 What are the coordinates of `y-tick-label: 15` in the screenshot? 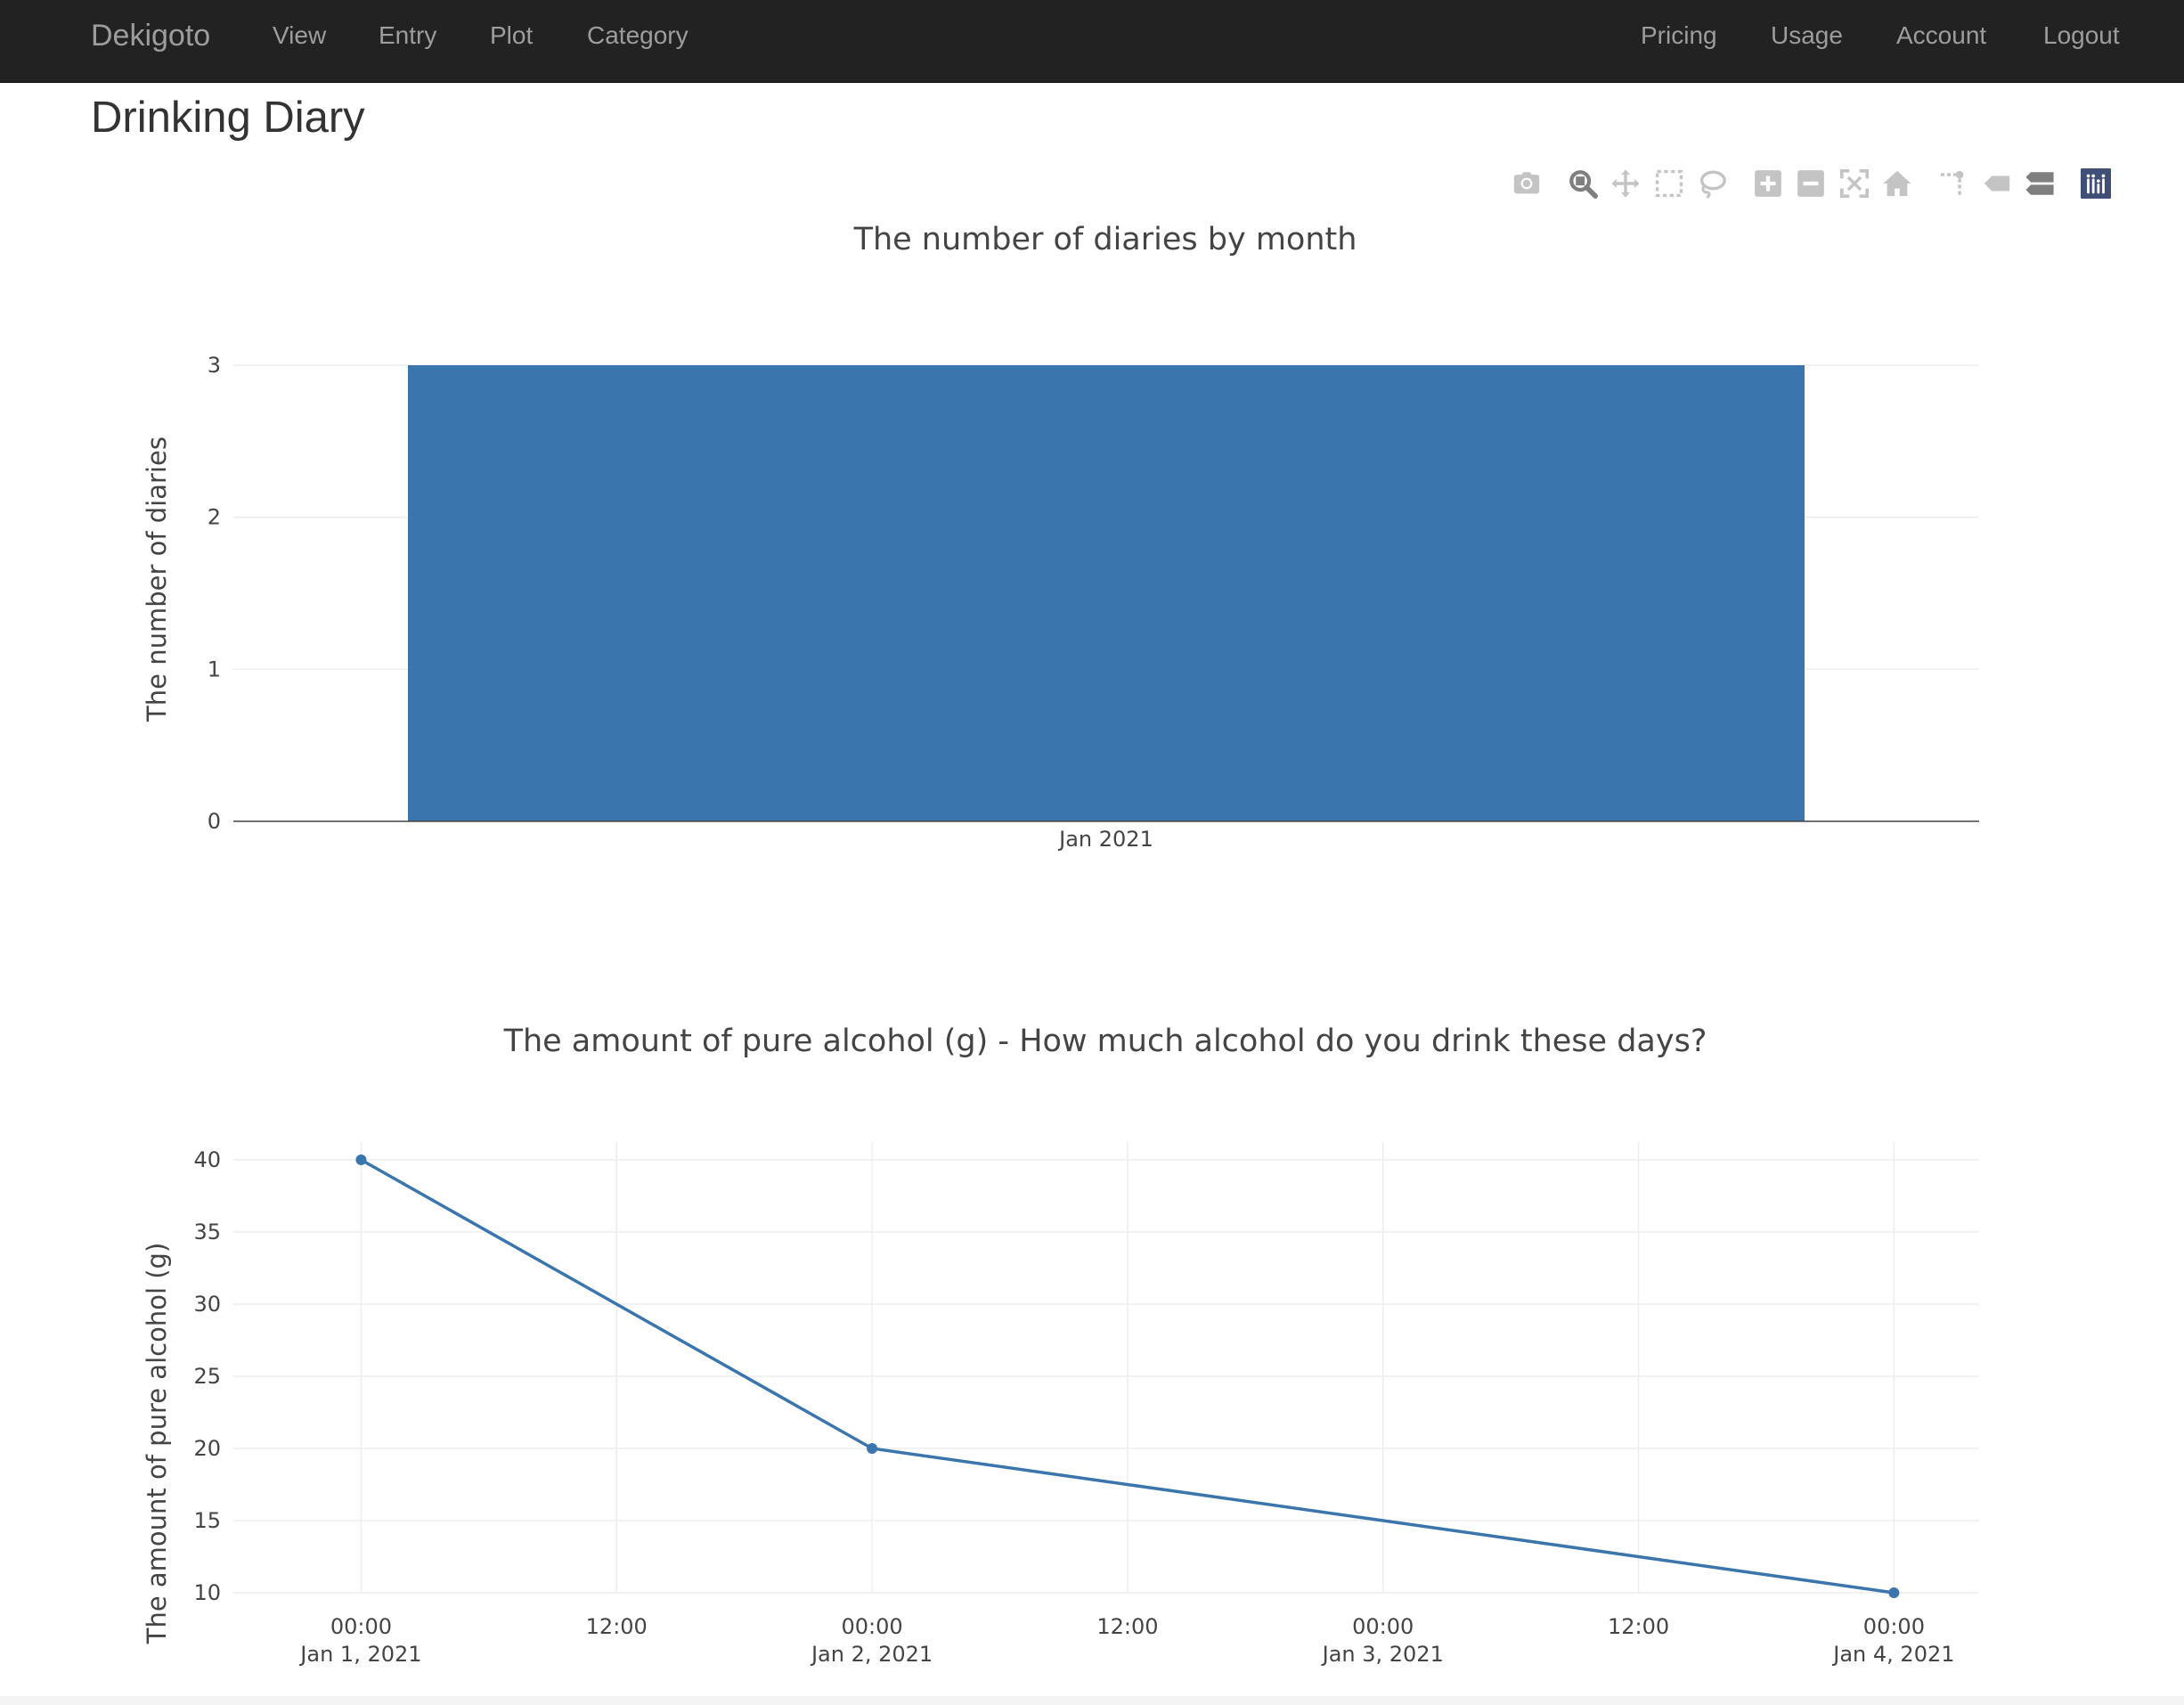 It's located at (207, 1520).